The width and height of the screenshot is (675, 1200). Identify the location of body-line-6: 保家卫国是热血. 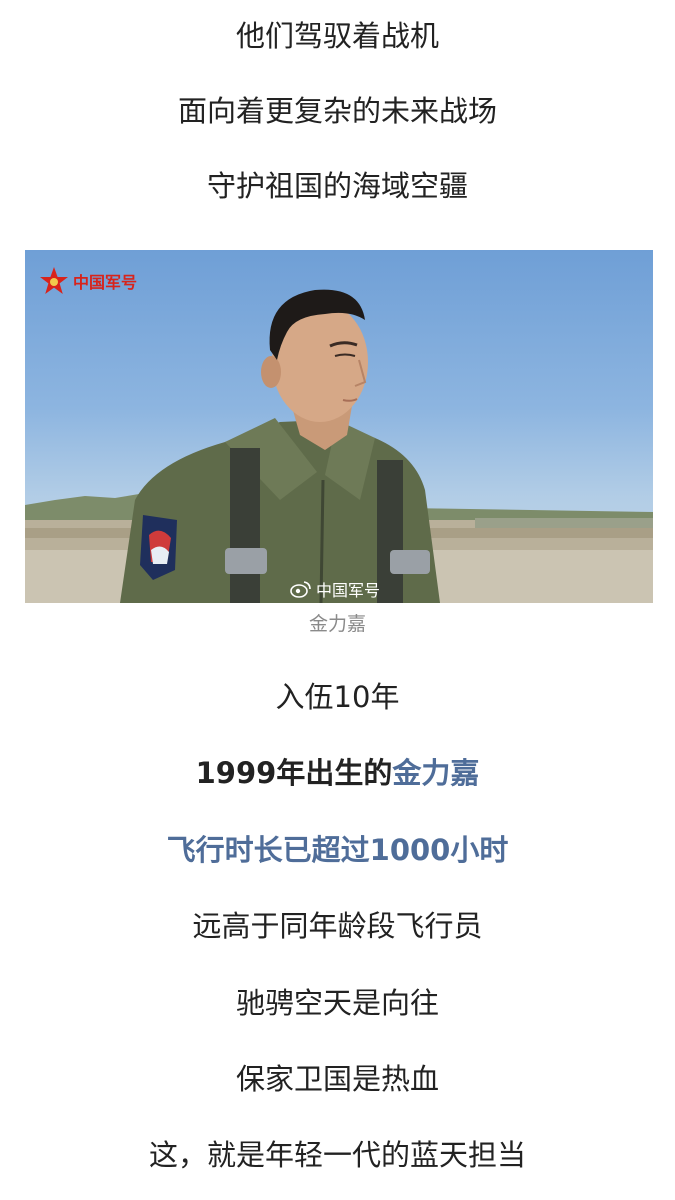
(337, 1079).